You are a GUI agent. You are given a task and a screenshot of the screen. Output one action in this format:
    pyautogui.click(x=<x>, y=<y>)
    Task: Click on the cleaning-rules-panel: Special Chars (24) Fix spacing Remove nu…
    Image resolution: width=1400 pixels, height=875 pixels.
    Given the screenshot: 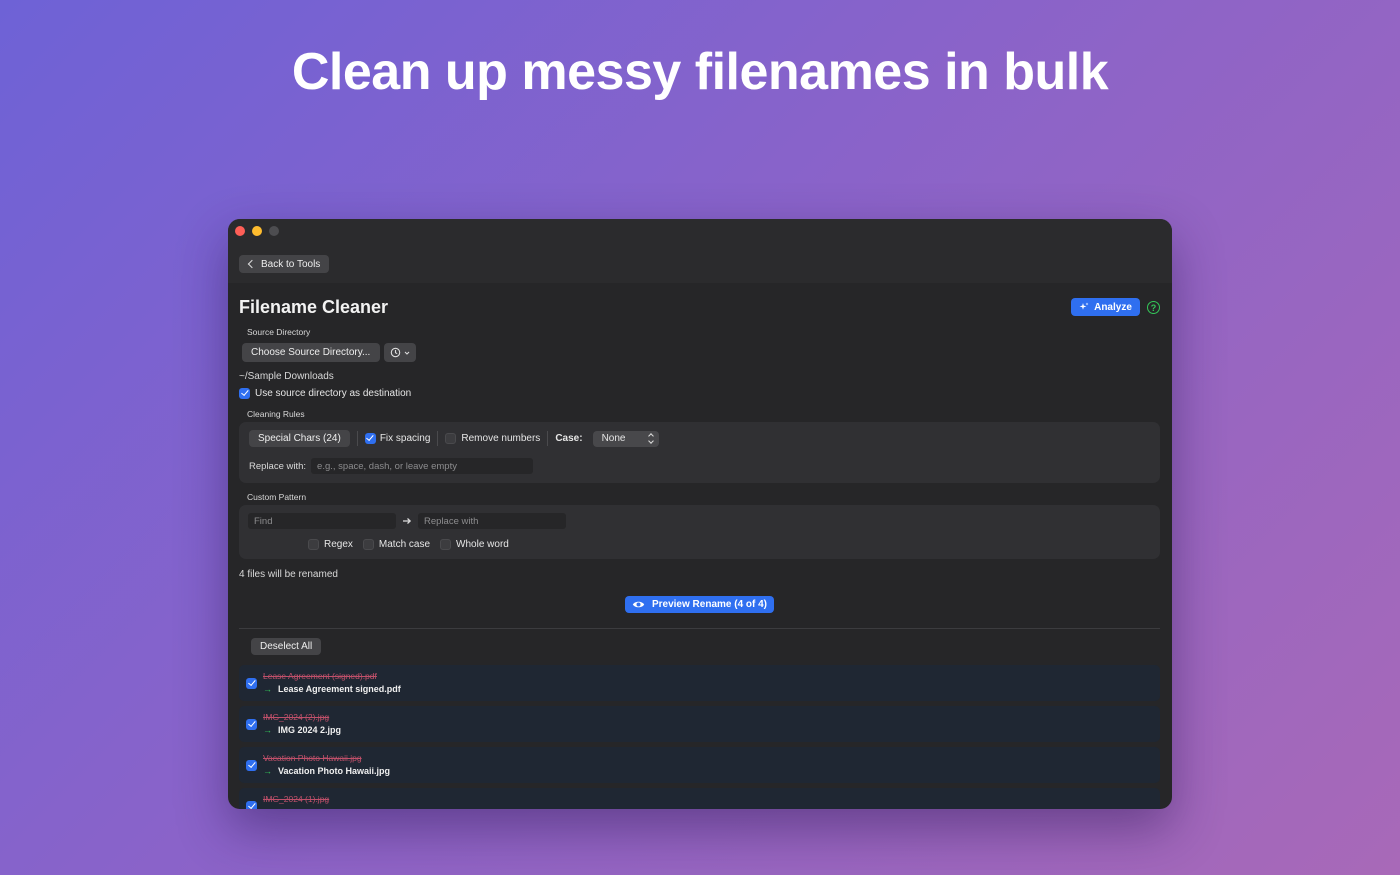 What is the action you would take?
    pyautogui.click(x=699, y=452)
    